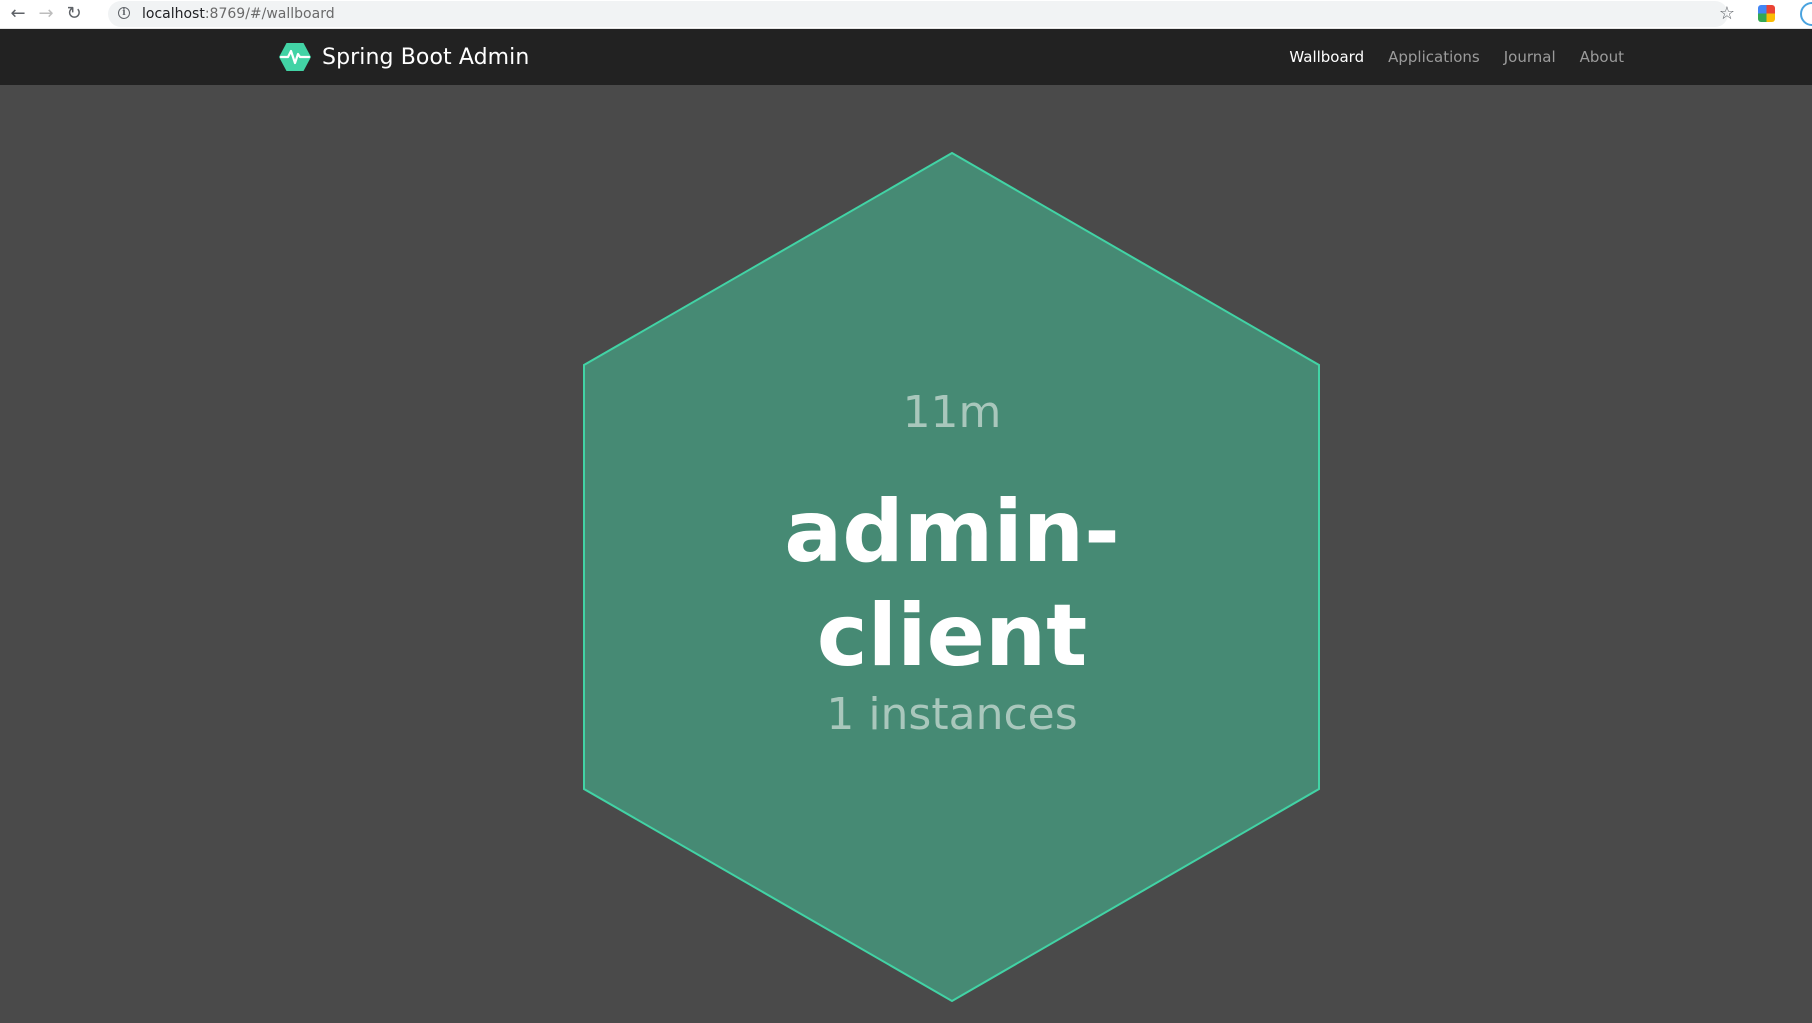 The image size is (1812, 1023). Describe the element at coordinates (426, 57) in the screenshot. I see `brand-title: Spring Boot Admin` at that location.